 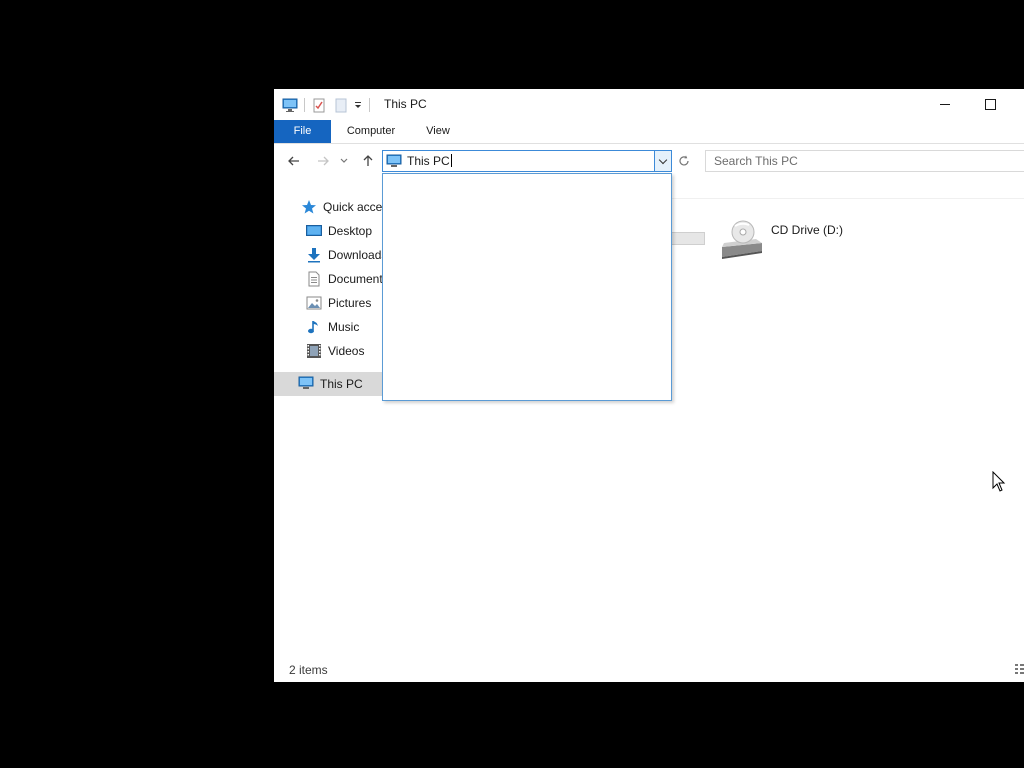 I want to click on drive-usage-bar, so click(x=687, y=238).